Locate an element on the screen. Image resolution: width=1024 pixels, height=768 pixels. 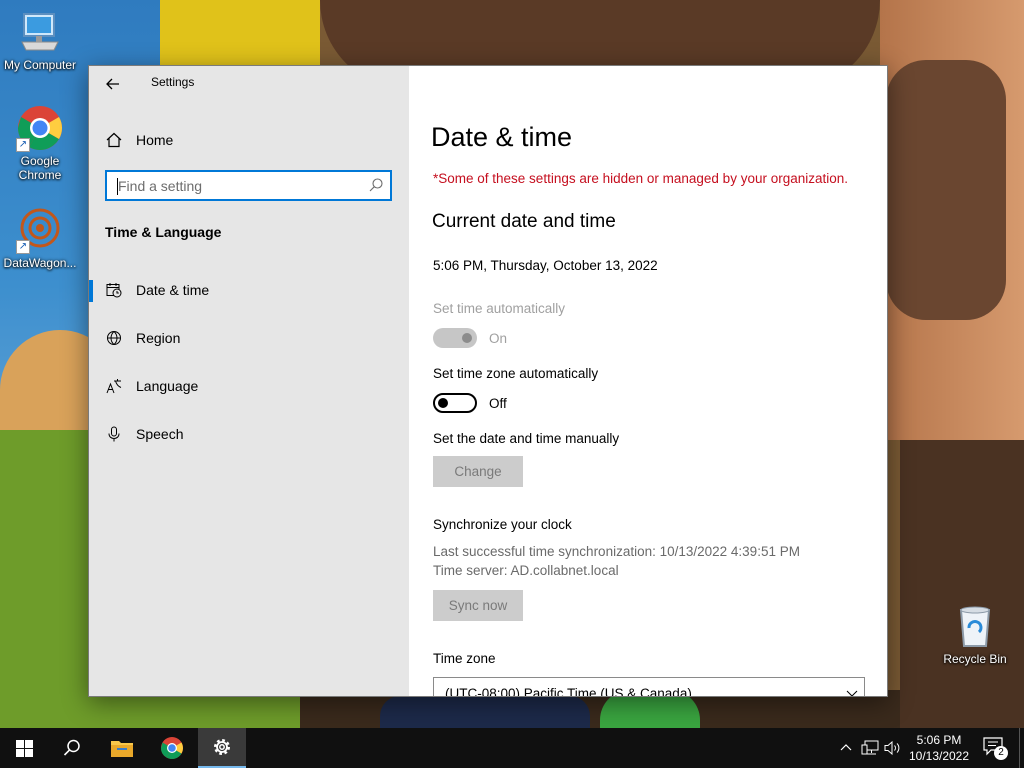
desktop-icon-my-computer: My Computer is located at coordinates (40, 40).